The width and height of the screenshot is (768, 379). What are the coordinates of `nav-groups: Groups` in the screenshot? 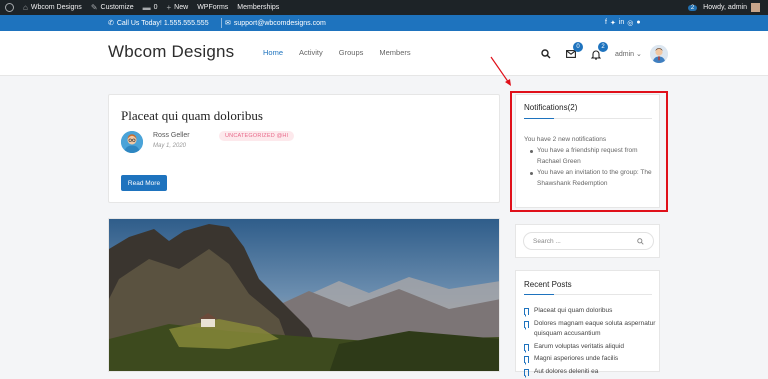 It's located at (351, 52).